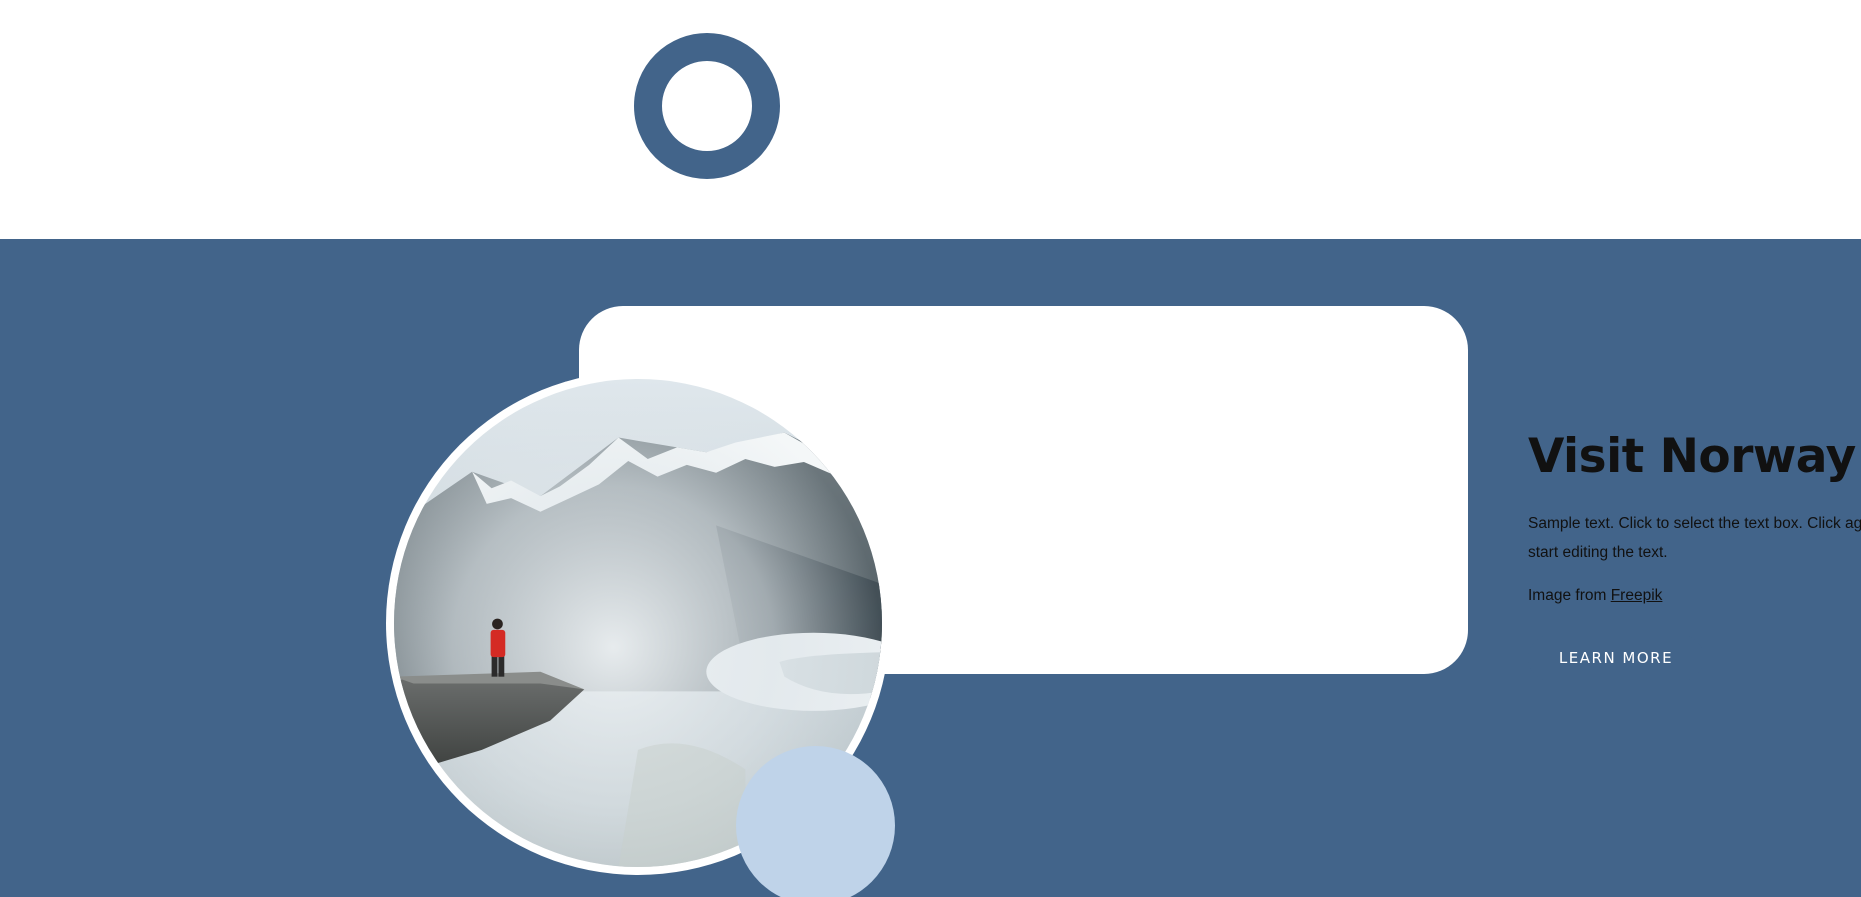  Describe the element at coordinates (815, 821) in the screenshot. I see `accent-circle` at that location.